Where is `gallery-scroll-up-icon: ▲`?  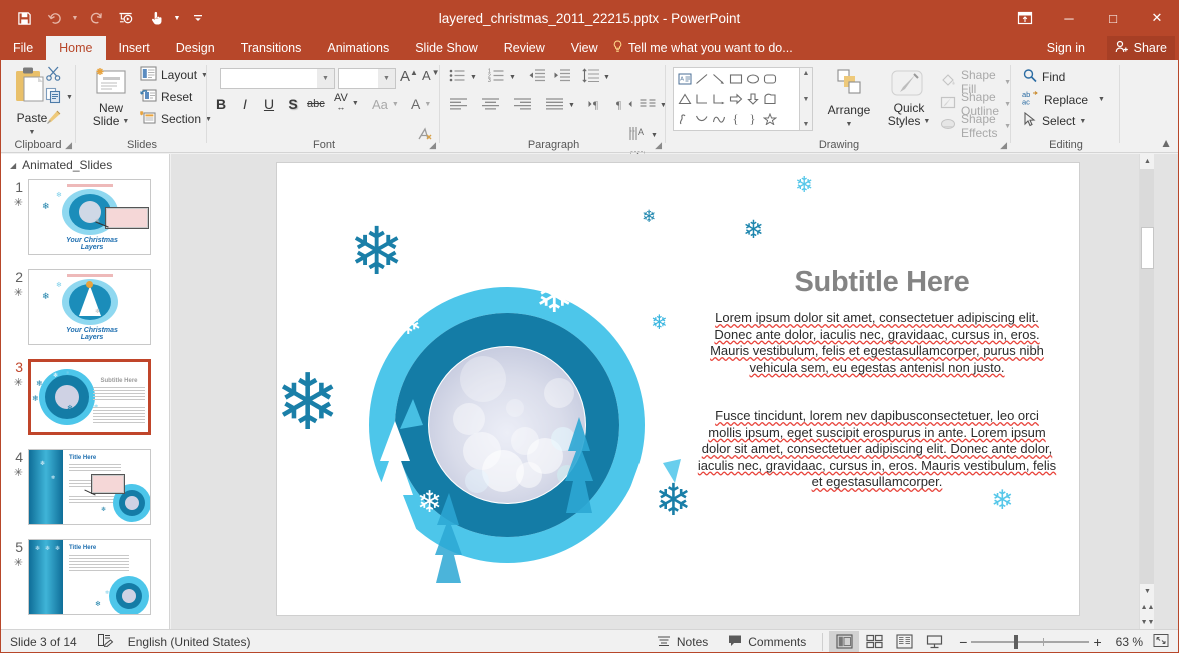
gallery-scroll-up-icon: ▲ is located at coordinates (806, 73).